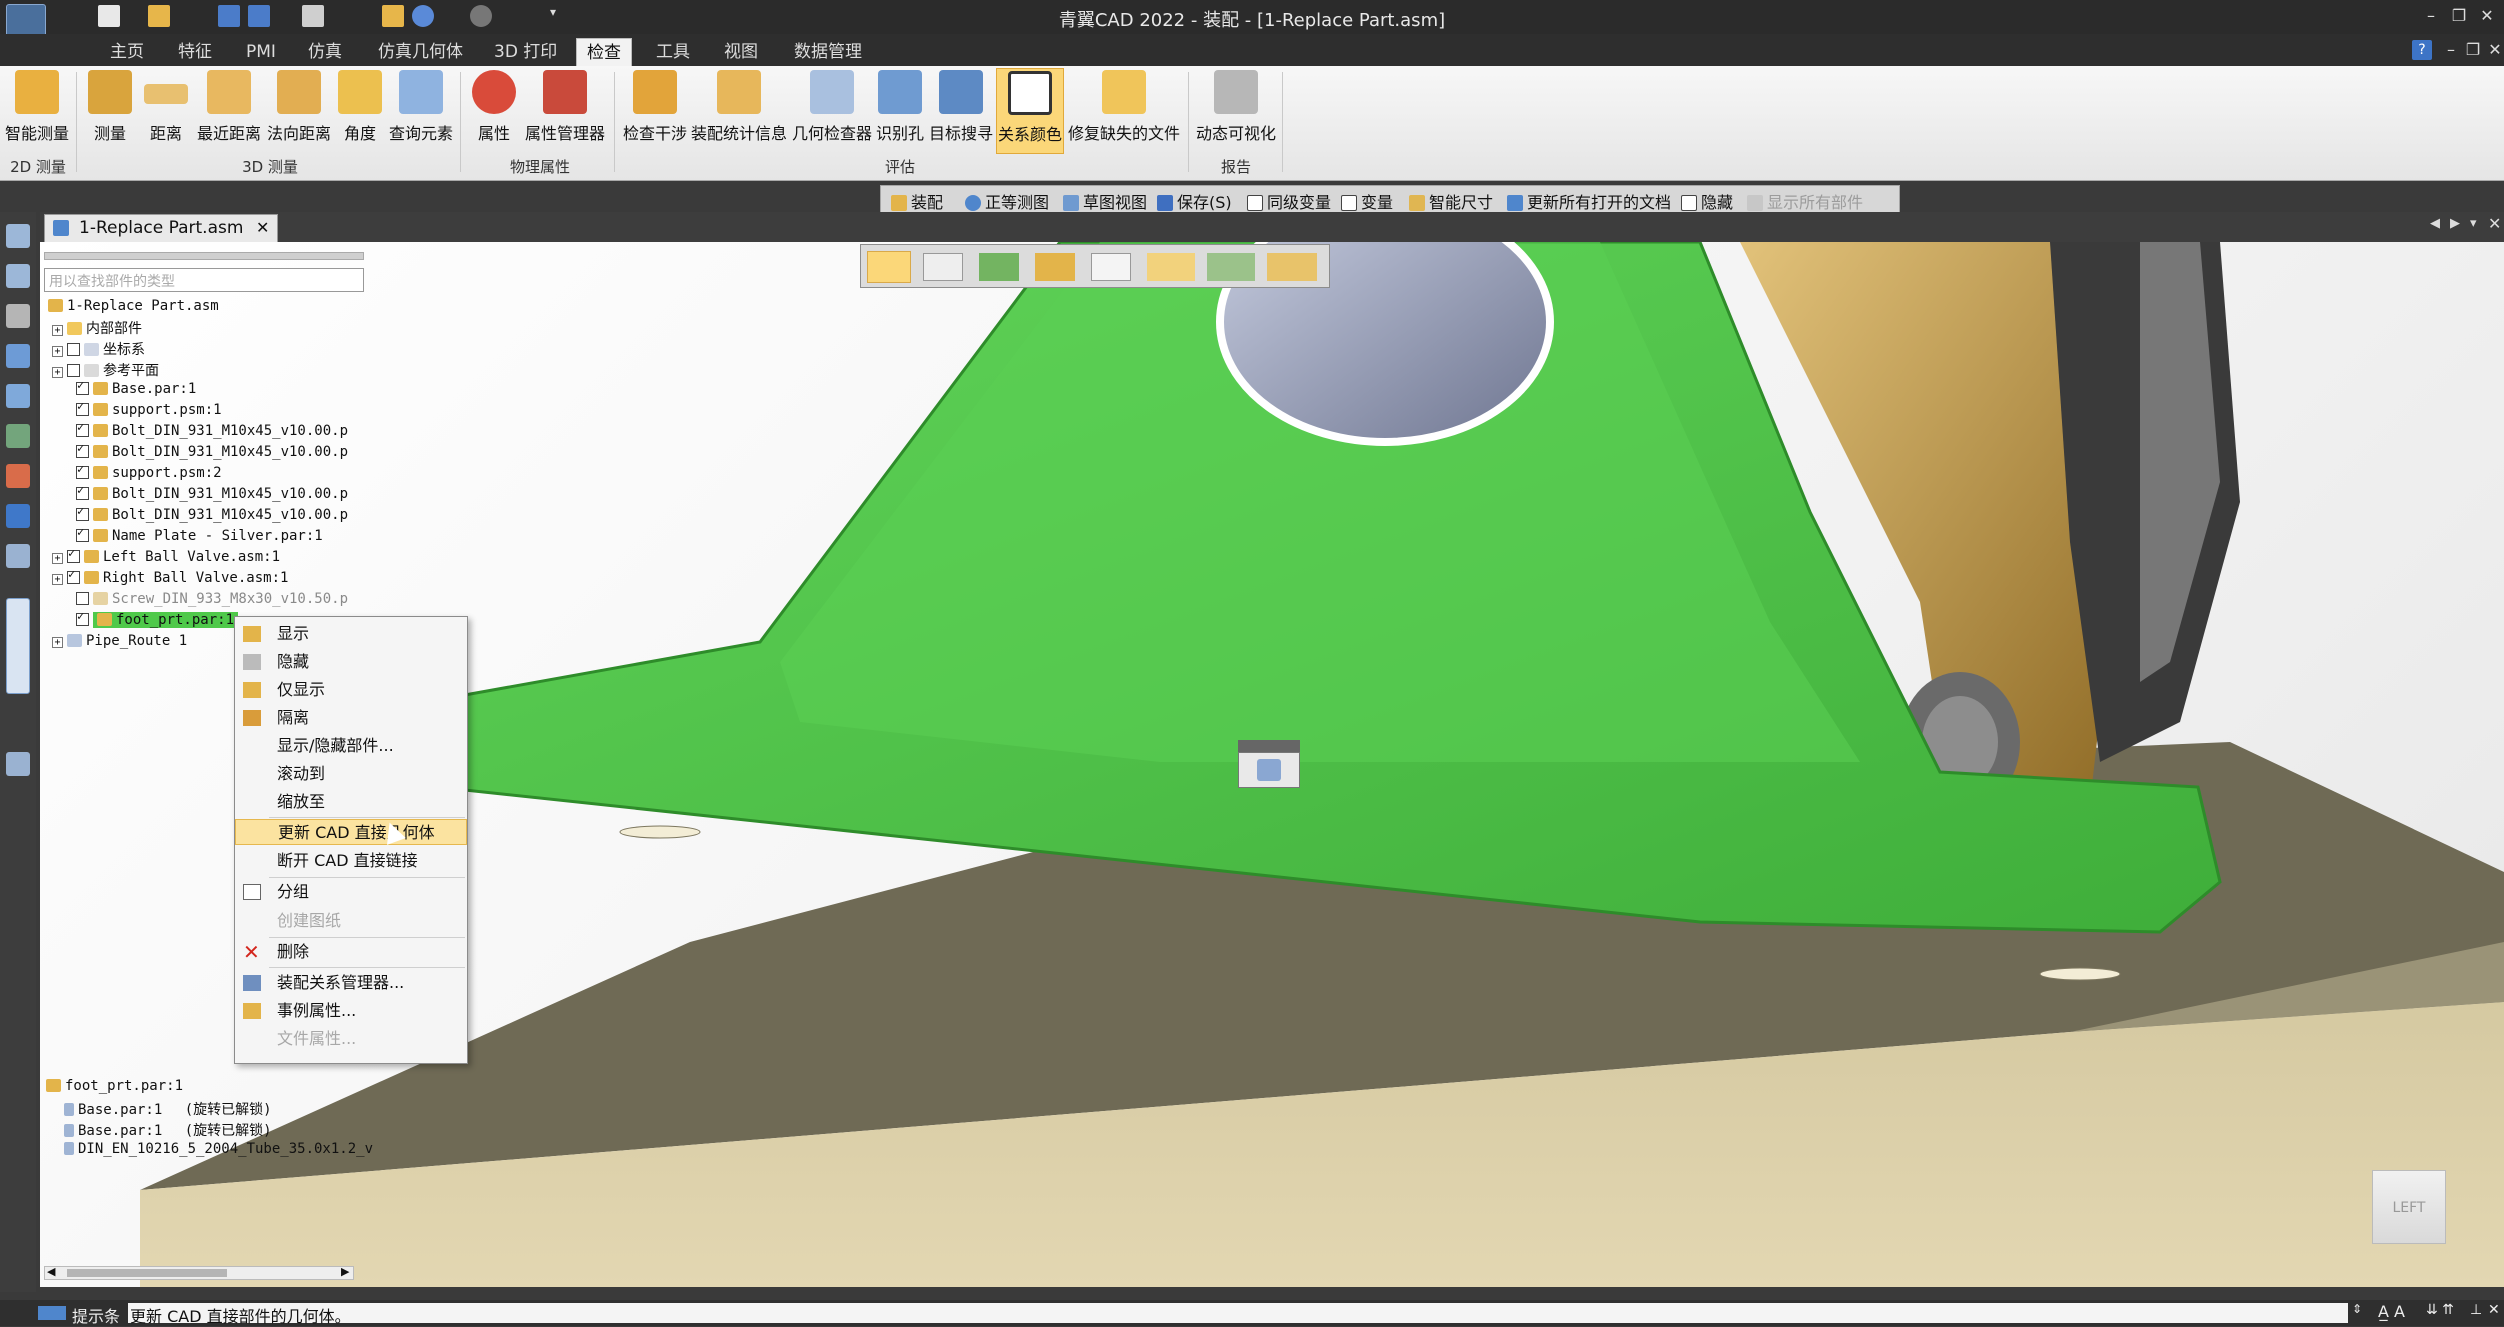  I want to click on list-button, so click(1111, 267).